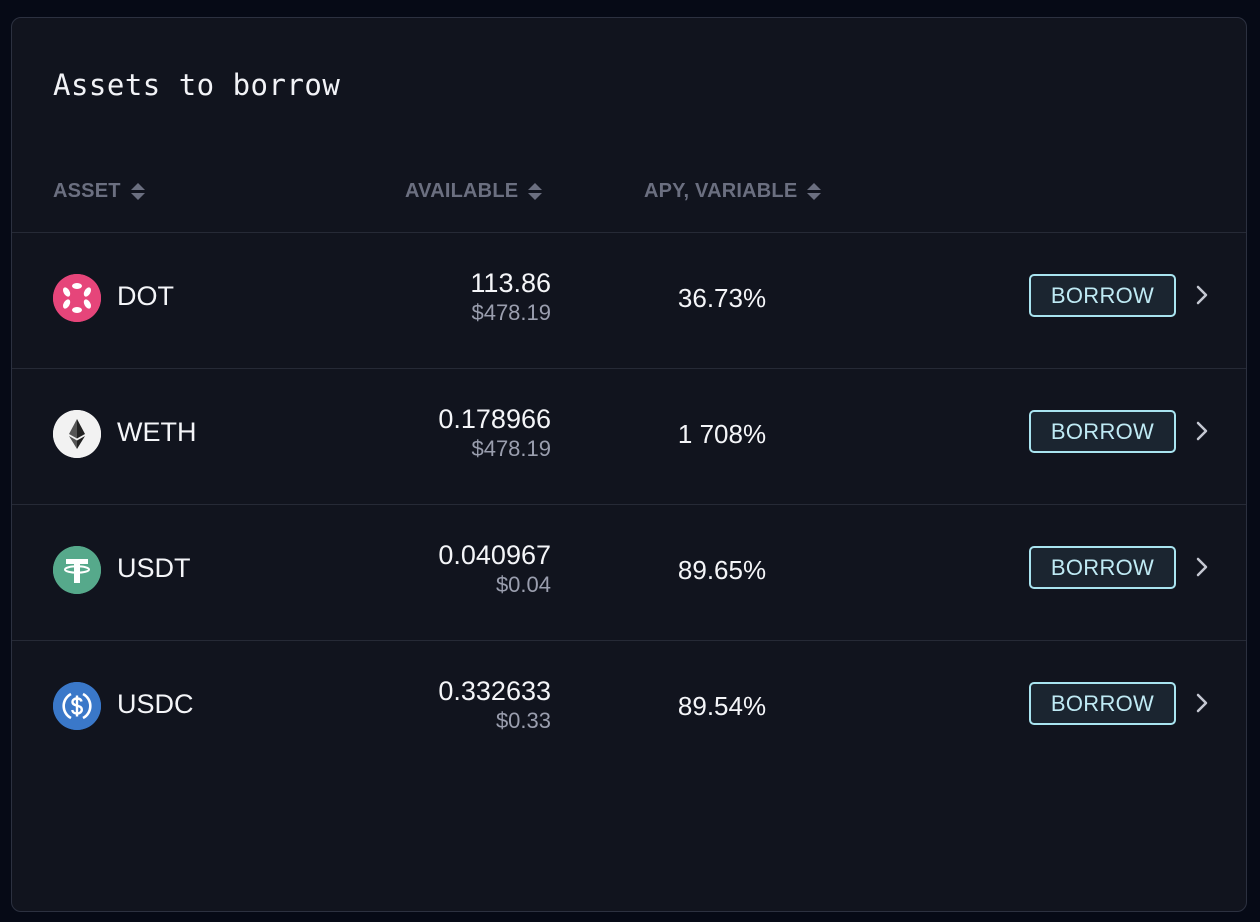 Image resolution: width=1260 pixels, height=922 pixels. What do you see at coordinates (722, 570) in the screenshot?
I see `apy-value: 89.65%` at bounding box center [722, 570].